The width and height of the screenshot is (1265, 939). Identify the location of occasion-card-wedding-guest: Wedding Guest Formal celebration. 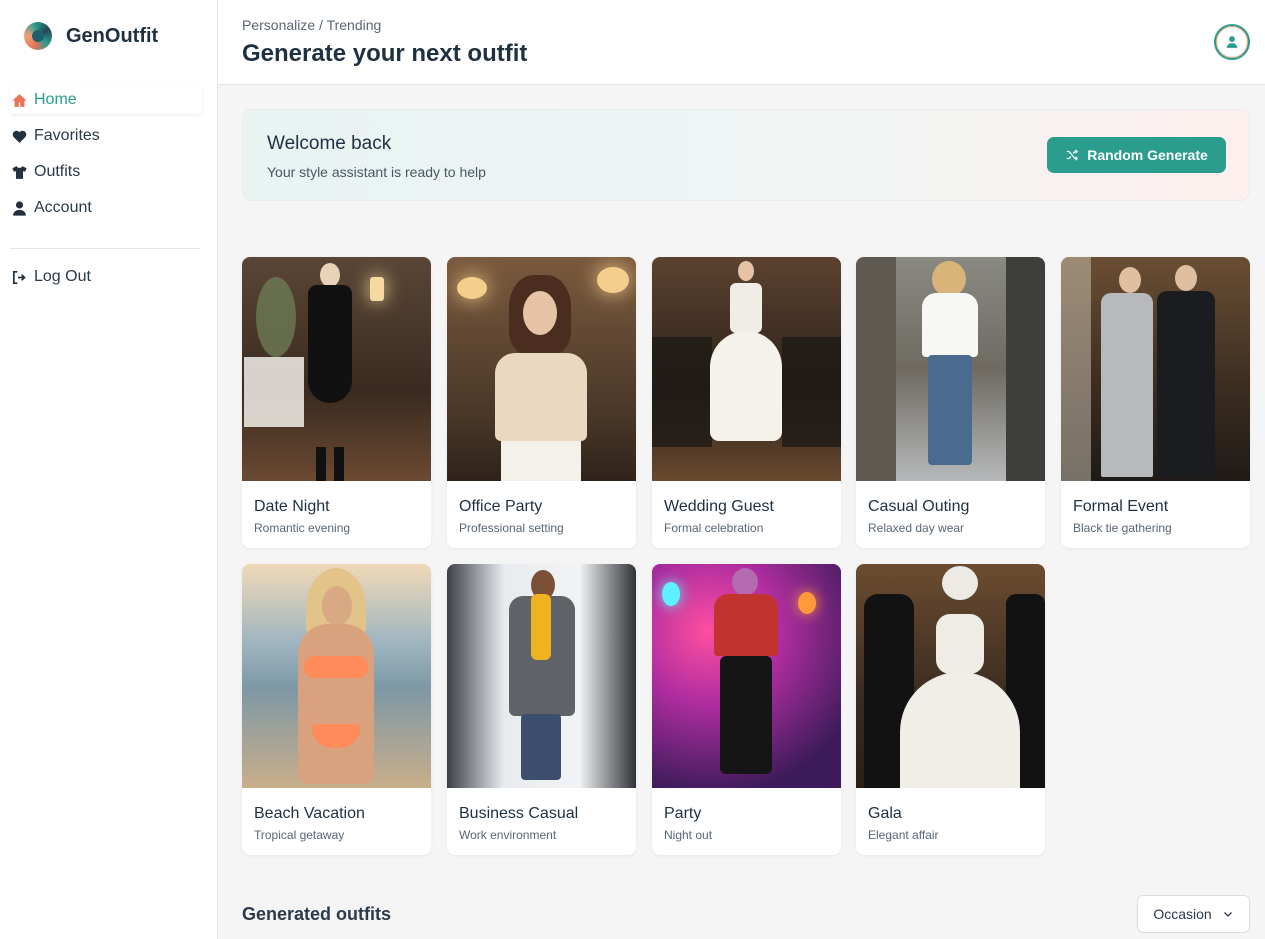
(746, 402).